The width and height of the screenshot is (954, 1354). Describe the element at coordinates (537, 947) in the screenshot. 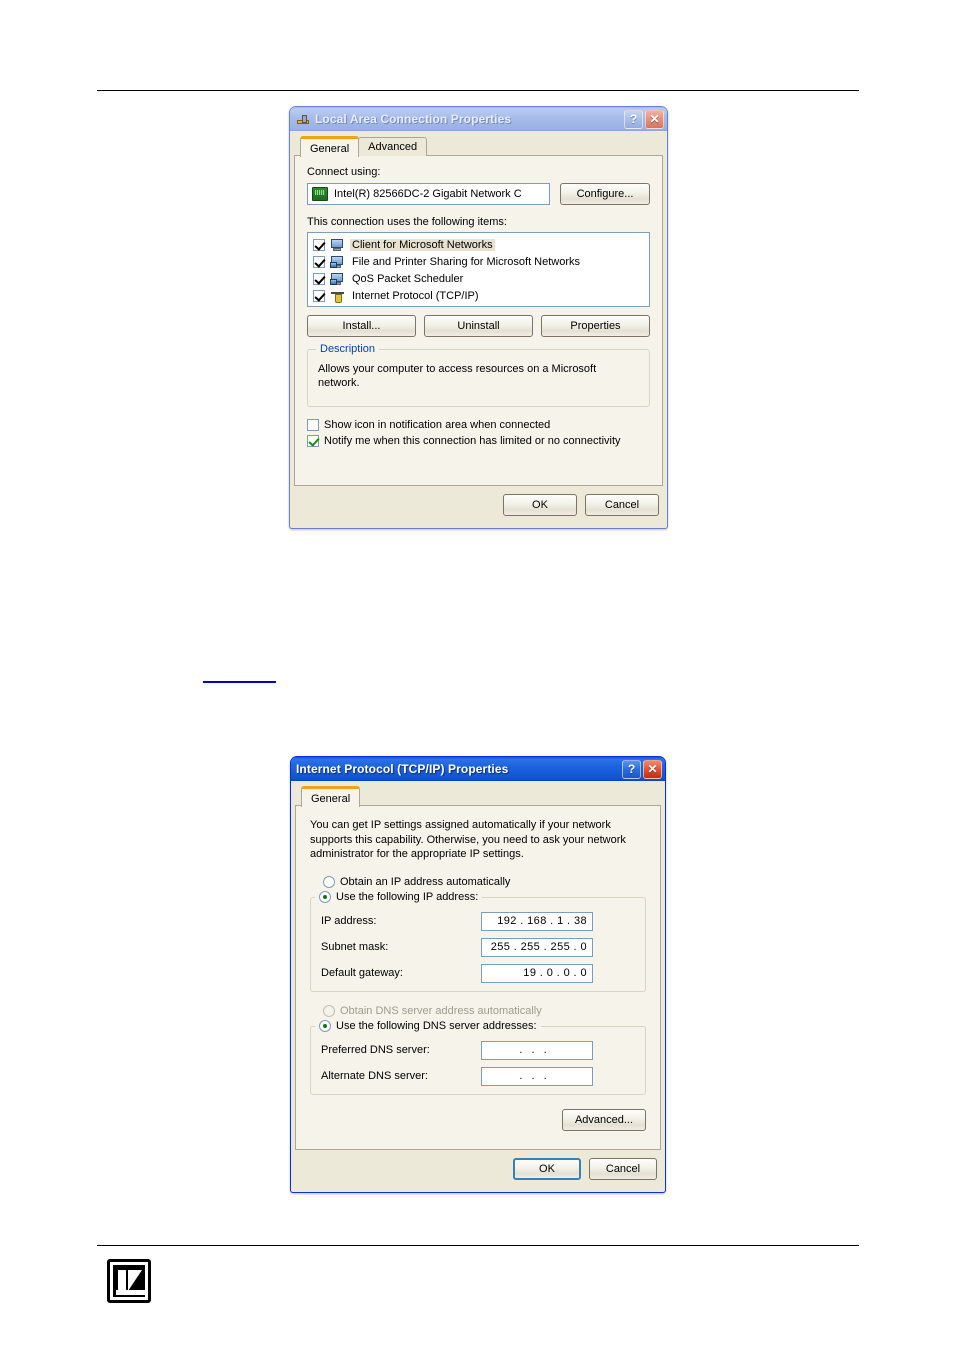

I see `subnet-mask-input: 255 . 255 . 255 . 0` at that location.